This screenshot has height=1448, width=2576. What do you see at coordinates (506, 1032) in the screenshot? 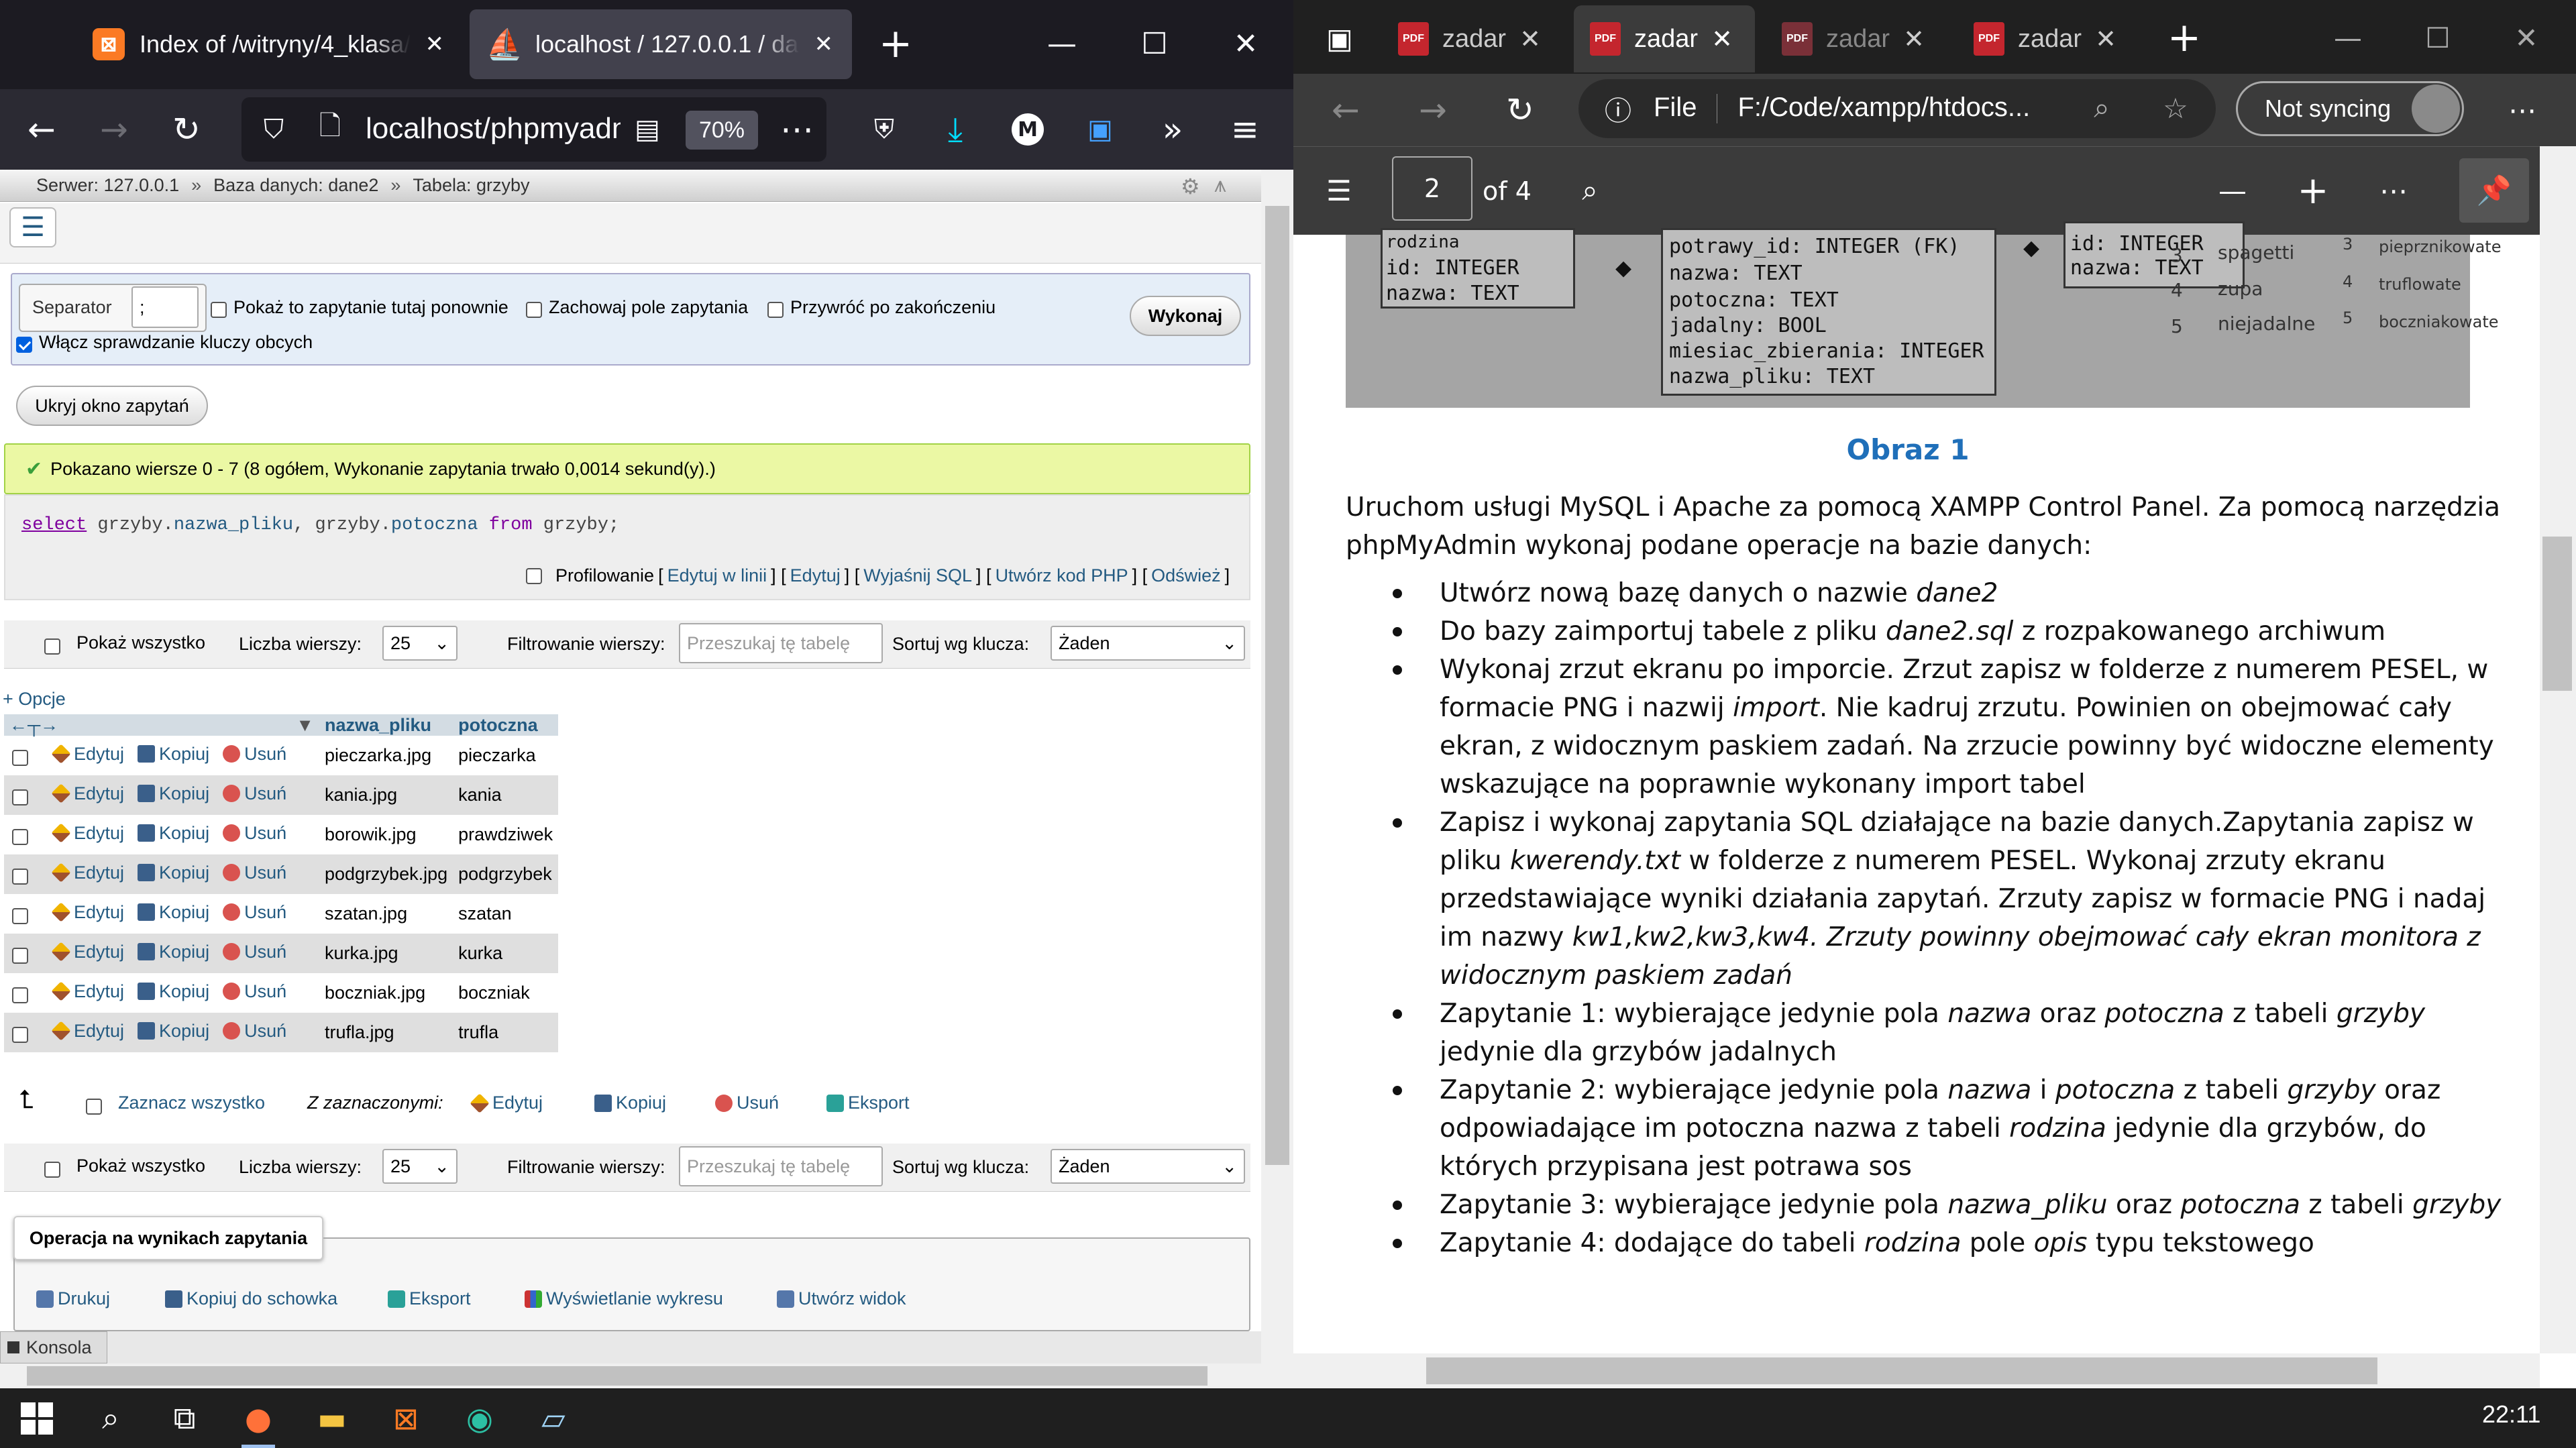
I see `table-cell: trufla` at bounding box center [506, 1032].